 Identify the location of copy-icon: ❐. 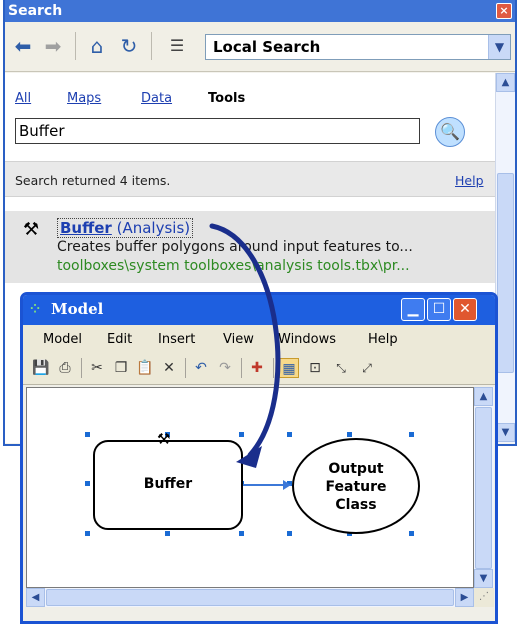
(121, 368).